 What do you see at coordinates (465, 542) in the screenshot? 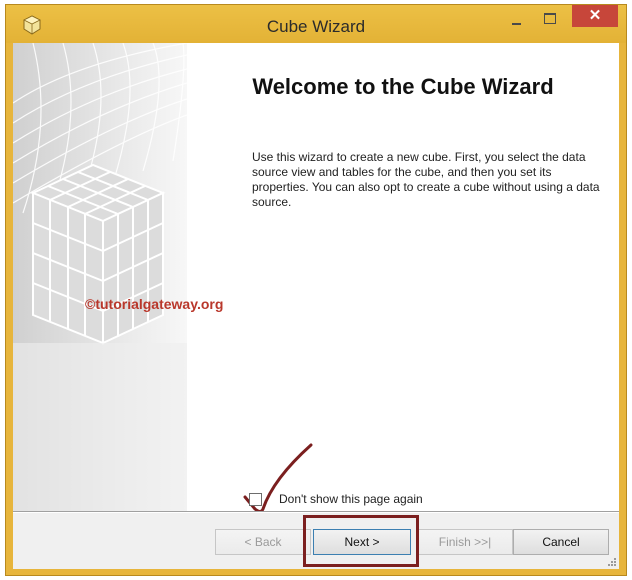
I see `finish-button: Finish >>|` at bounding box center [465, 542].